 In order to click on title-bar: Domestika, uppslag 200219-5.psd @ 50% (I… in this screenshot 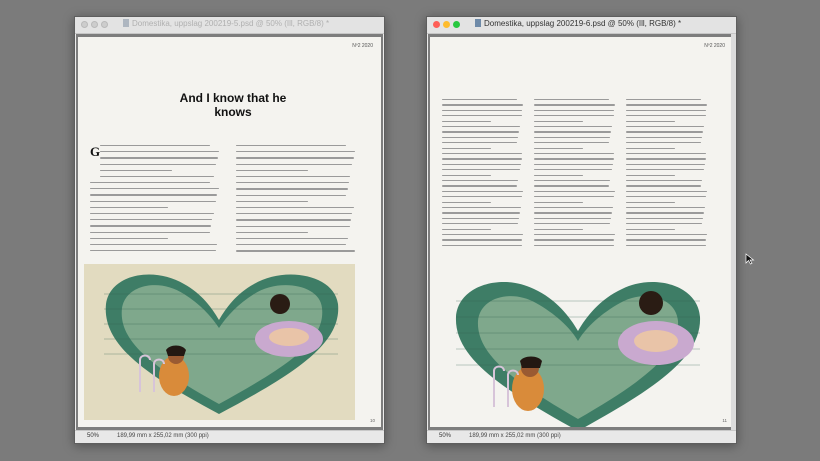, I will do `click(229, 25)`.